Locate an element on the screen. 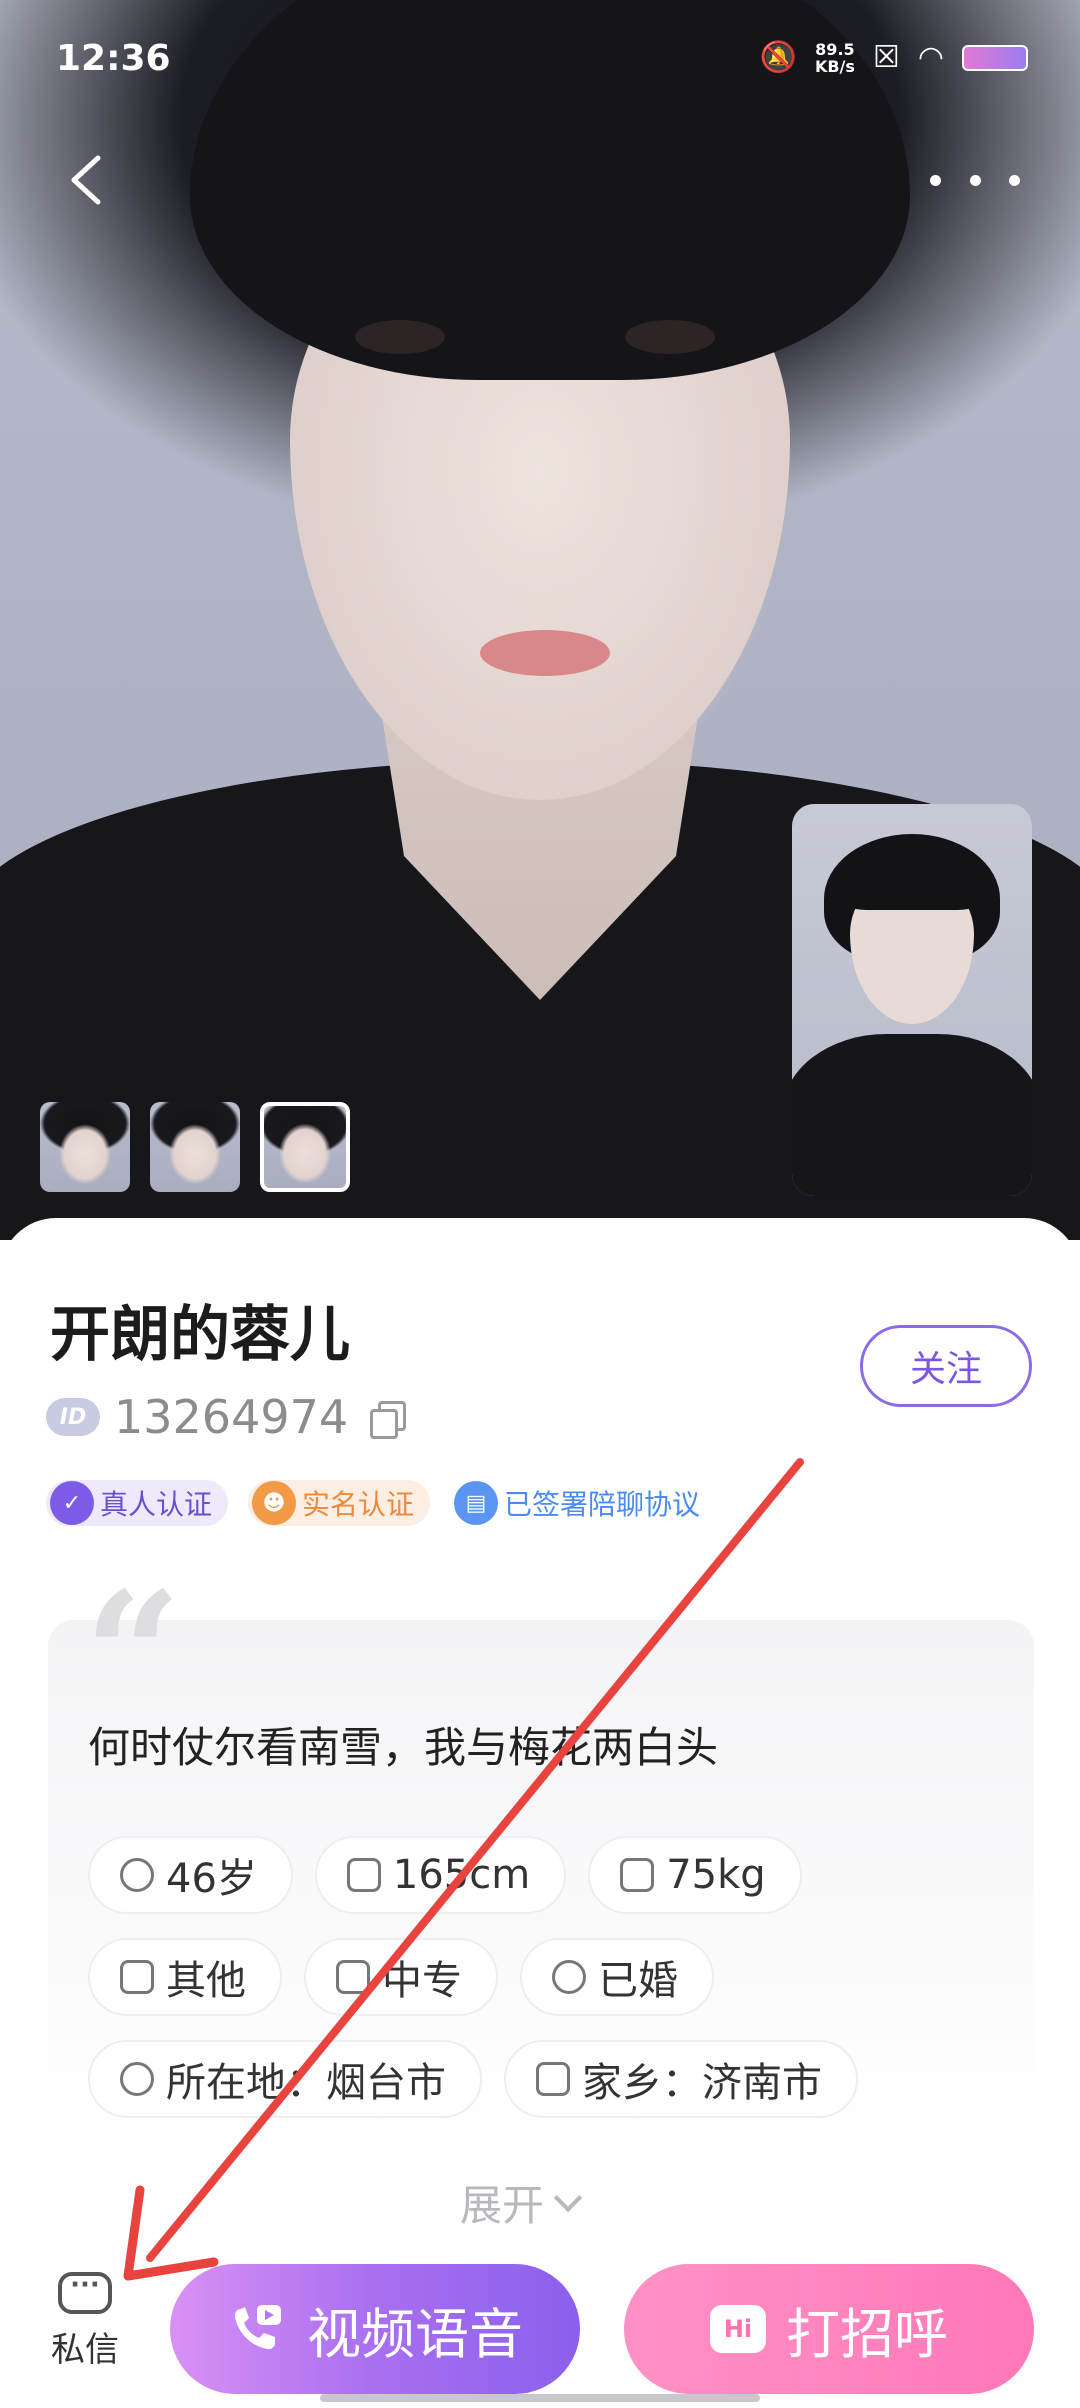  attribute-chips: 46岁 165cm 75kg 其他 中专 已婚 所在地：烟台市 家乡：济南市 is located at coordinates (568, 1989).